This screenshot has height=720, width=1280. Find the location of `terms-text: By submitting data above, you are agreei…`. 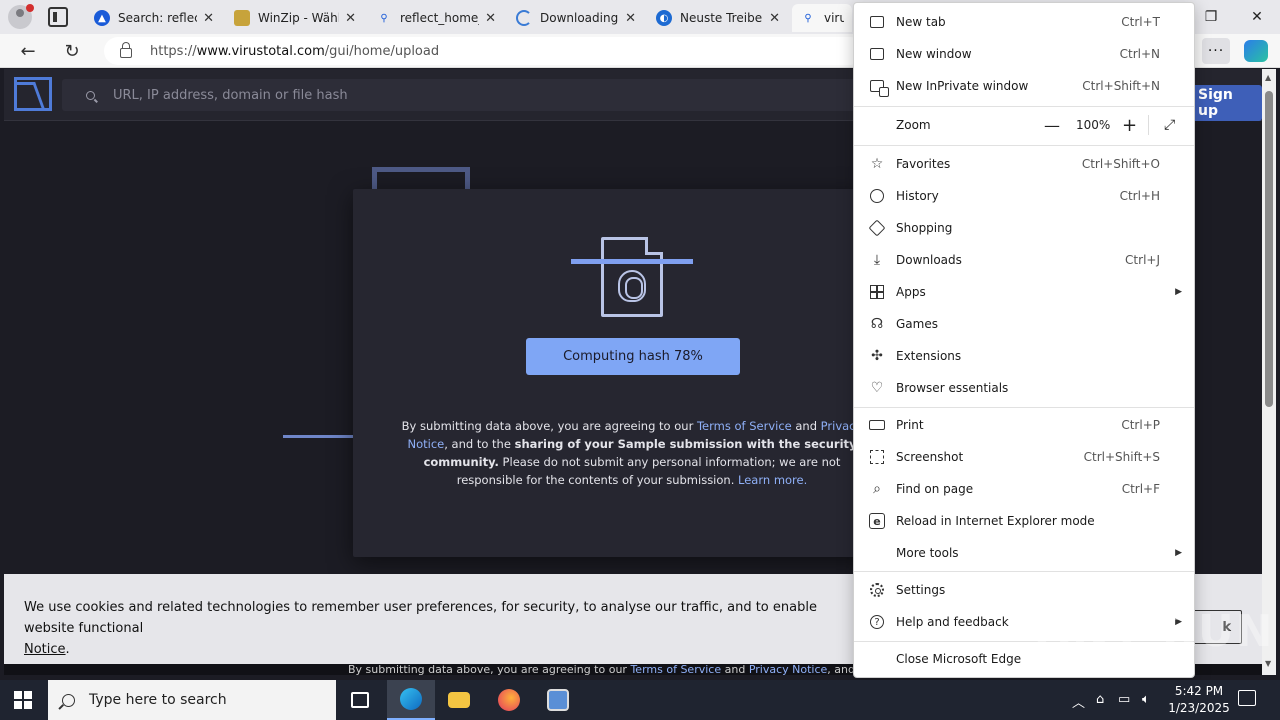

terms-text: By submitting data above, you are agreei… is located at coordinates (549, 426).